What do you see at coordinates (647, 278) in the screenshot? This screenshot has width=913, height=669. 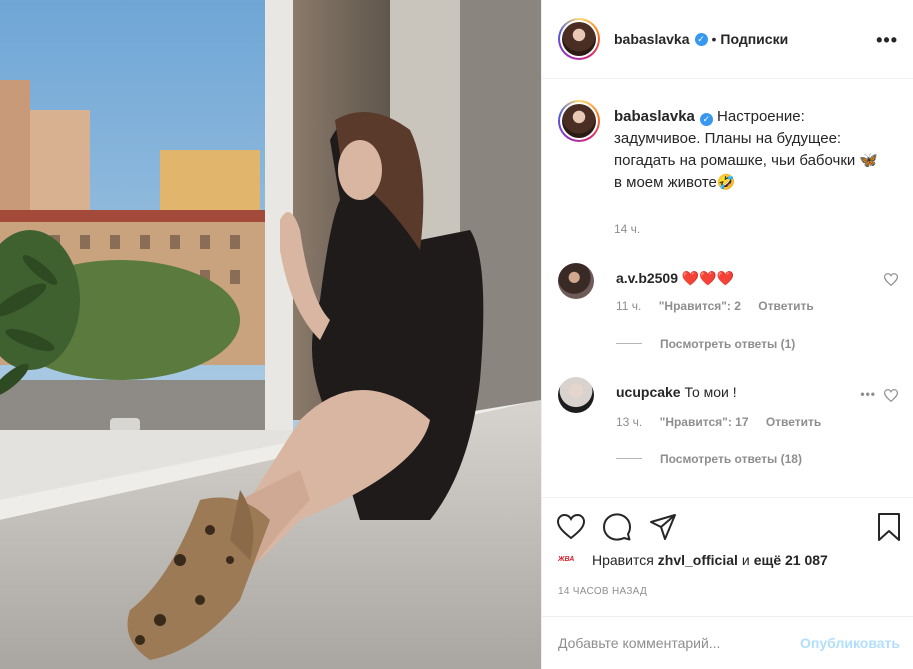 I see `commenter-username: a.v.b2509` at bounding box center [647, 278].